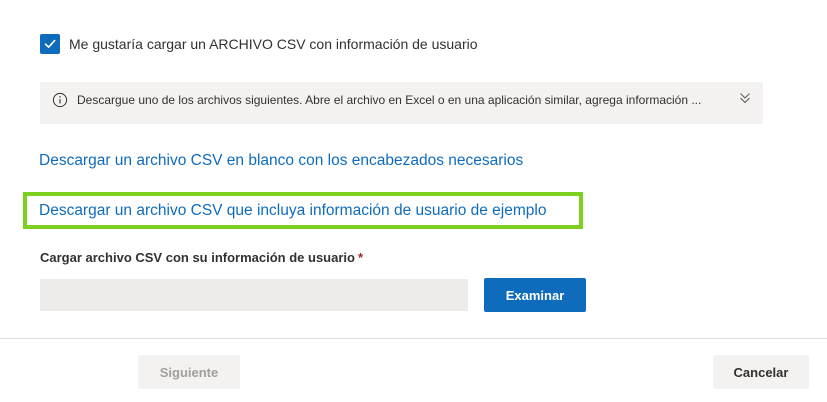 This screenshot has width=827, height=402. What do you see at coordinates (189, 372) in the screenshot?
I see `next-button: Siguiente` at bounding box center [189, 372].